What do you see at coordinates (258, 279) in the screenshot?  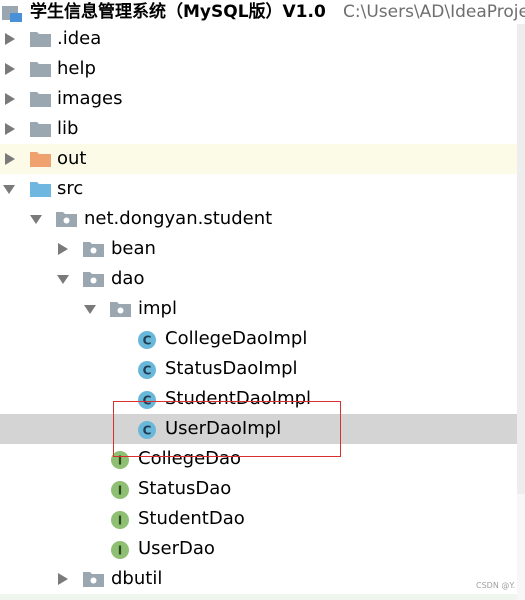 I see `tree-item-dao: dao` at bounding box center [258, 279].